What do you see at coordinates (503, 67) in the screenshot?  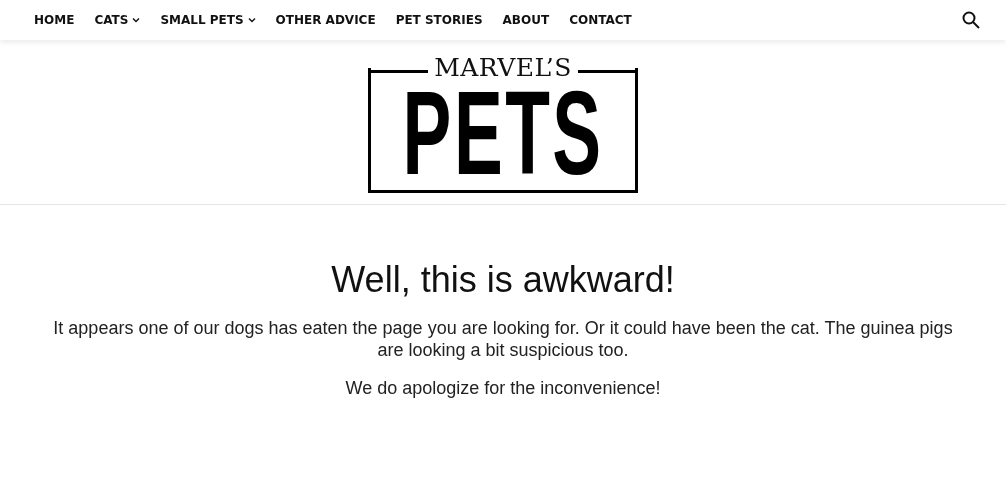 I see `logo-subtitle: MARVEL’S` at bounding box center [503, 67].